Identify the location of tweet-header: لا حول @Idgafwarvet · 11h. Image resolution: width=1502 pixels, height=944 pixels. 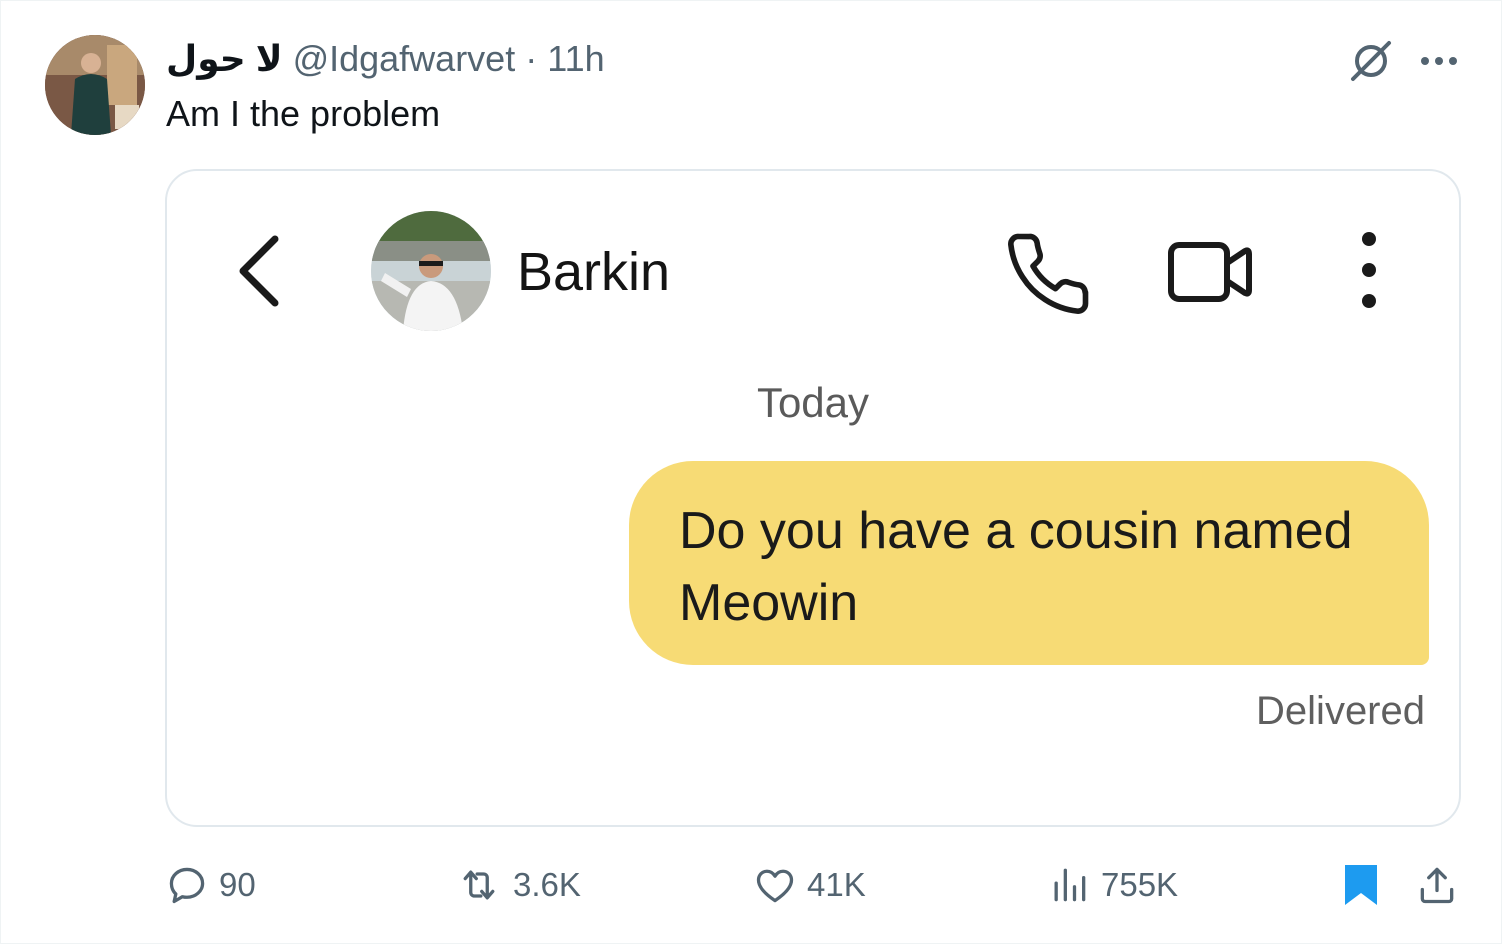
(385, 59).